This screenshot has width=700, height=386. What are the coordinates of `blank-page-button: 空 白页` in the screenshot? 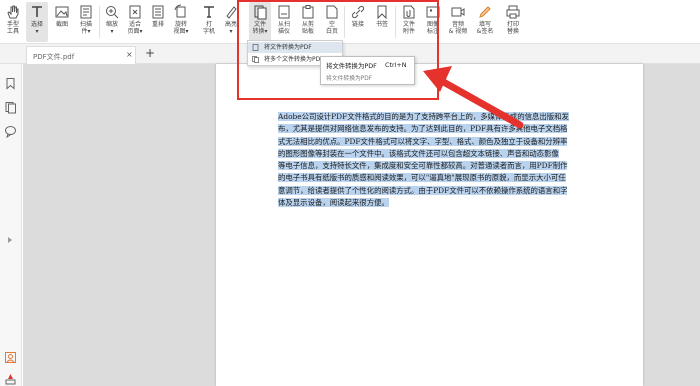 It's located at (332, 22).